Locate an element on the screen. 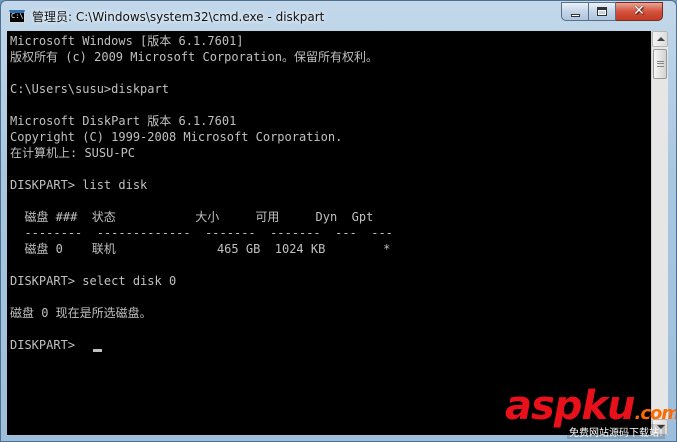  close-icon: ✕ is located at coordinates (639, 11).